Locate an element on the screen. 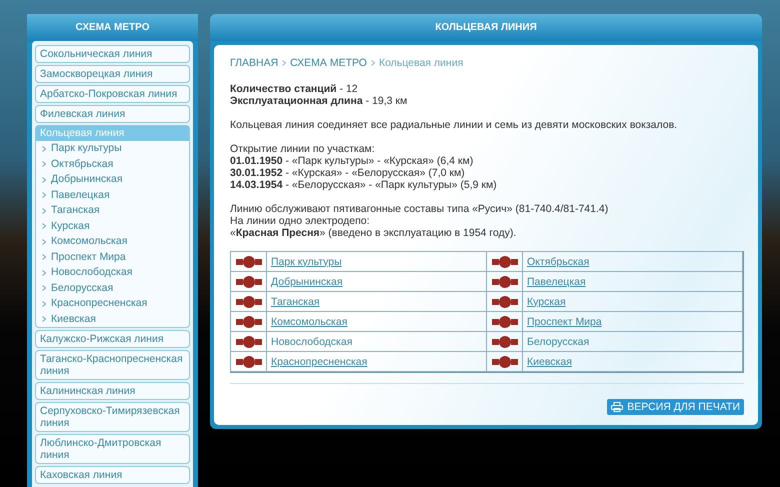 The width and height of the screenshot is (780, 487). info-text: На линии одно электродепо: is located at coordinates (300, 221).